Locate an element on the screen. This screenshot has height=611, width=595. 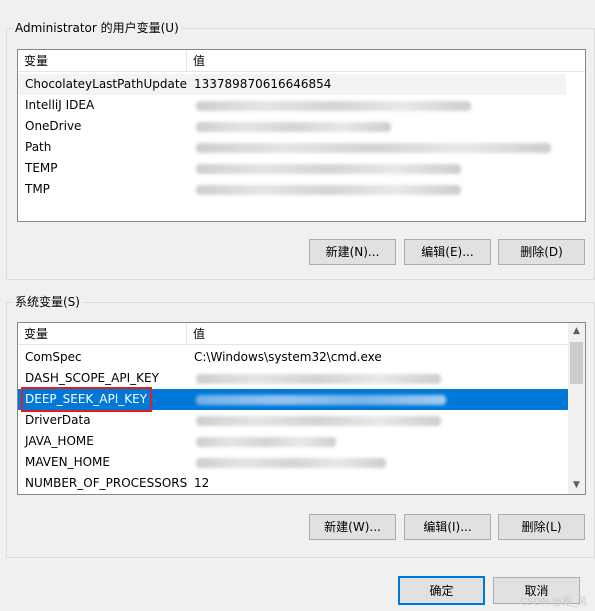
var-name: IntelliJ IDEA is located at coordinates (60, 105).